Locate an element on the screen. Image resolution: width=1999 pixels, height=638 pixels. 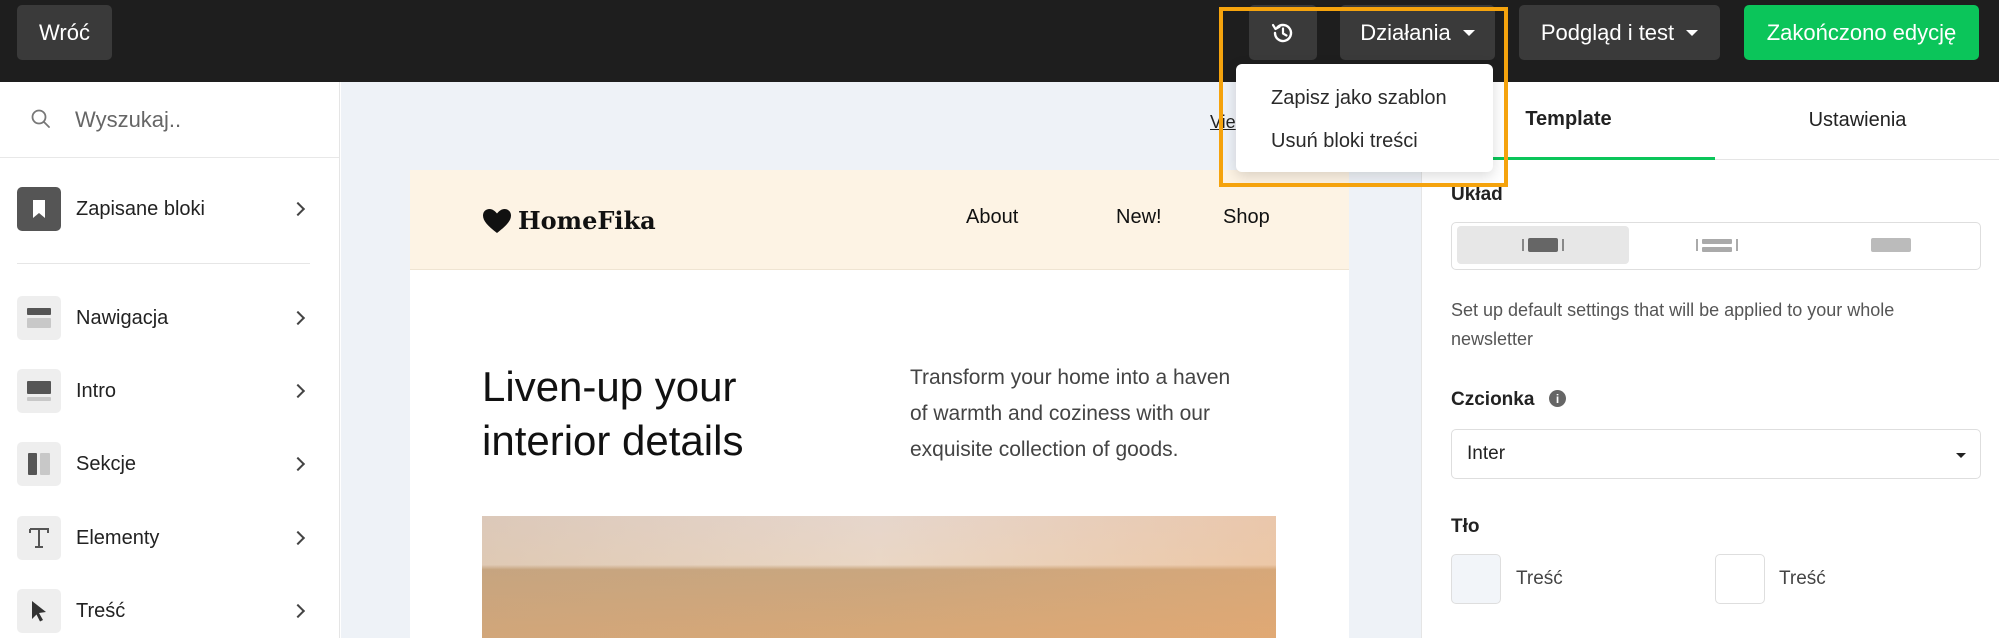
history-button is located at coordinates (1283, 32).